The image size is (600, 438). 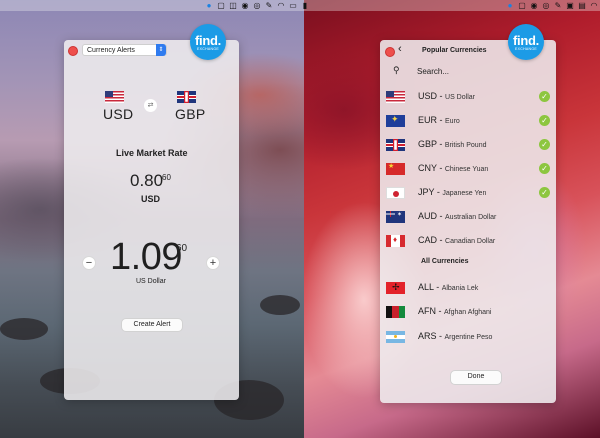 What do you see at coordinates (395, 337) in the screenshot?
I see `ar-flag-icon` at bounding box center [395, 337].